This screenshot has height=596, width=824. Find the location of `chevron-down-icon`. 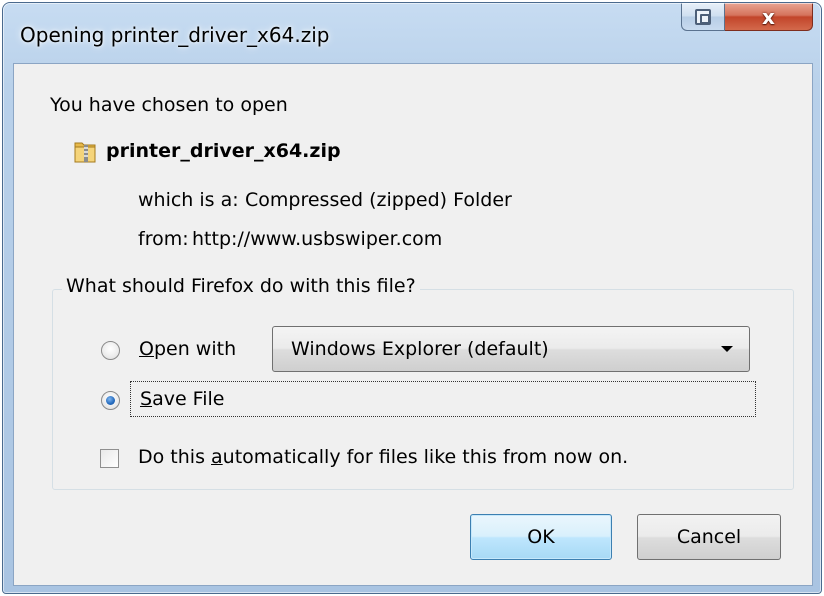

chevron-down-icon is located at coordinates (727, 349).